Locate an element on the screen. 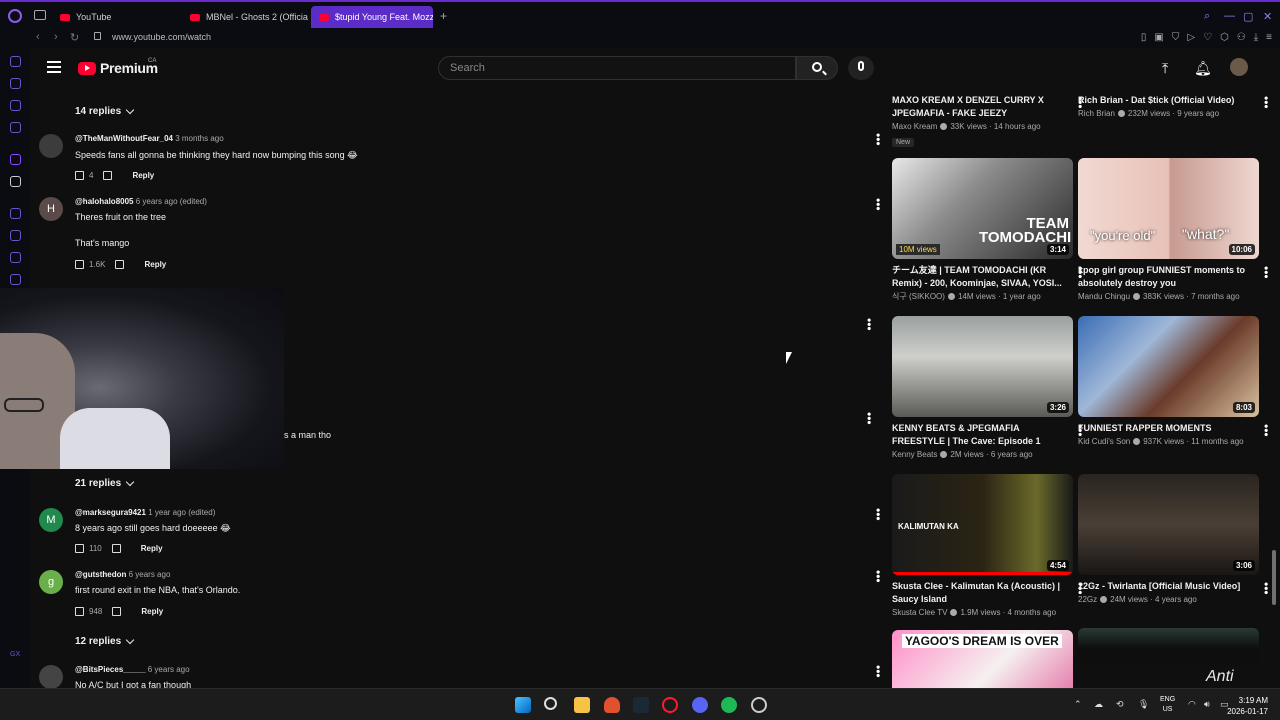 The image size is (1280, 720). video-thumbnail: 3:26 is located at coordinates (982, 366).